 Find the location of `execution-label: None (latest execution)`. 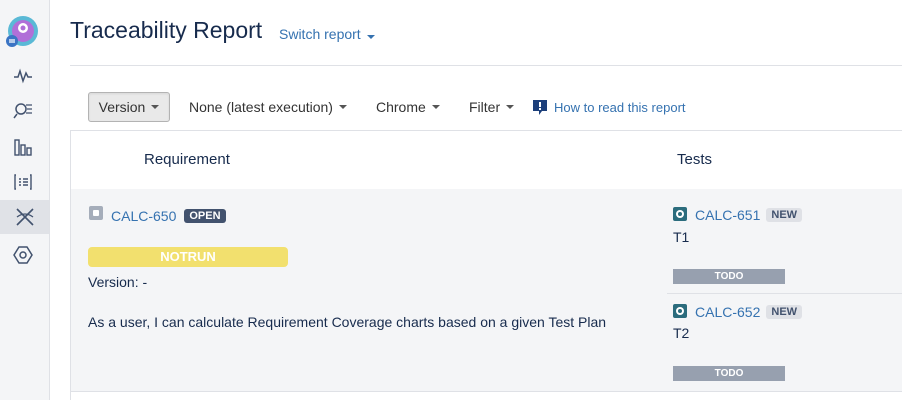

execution-label: None (latest execution) is located at coordinates (261, 107).